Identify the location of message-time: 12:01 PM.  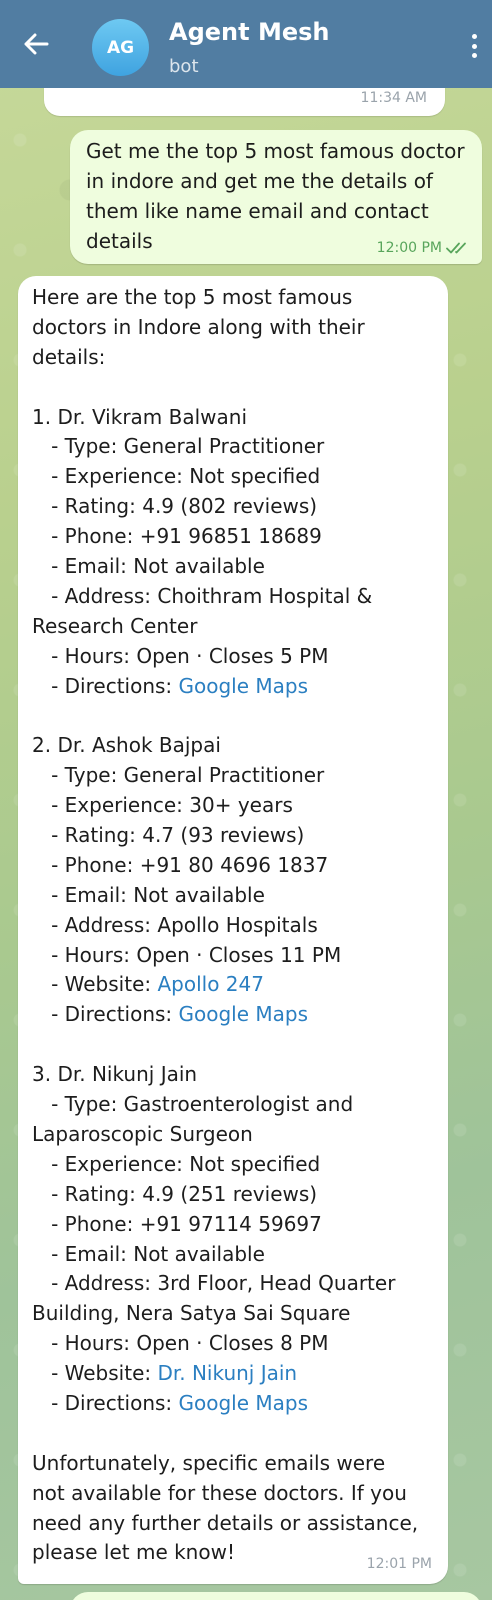
(399, 1564).